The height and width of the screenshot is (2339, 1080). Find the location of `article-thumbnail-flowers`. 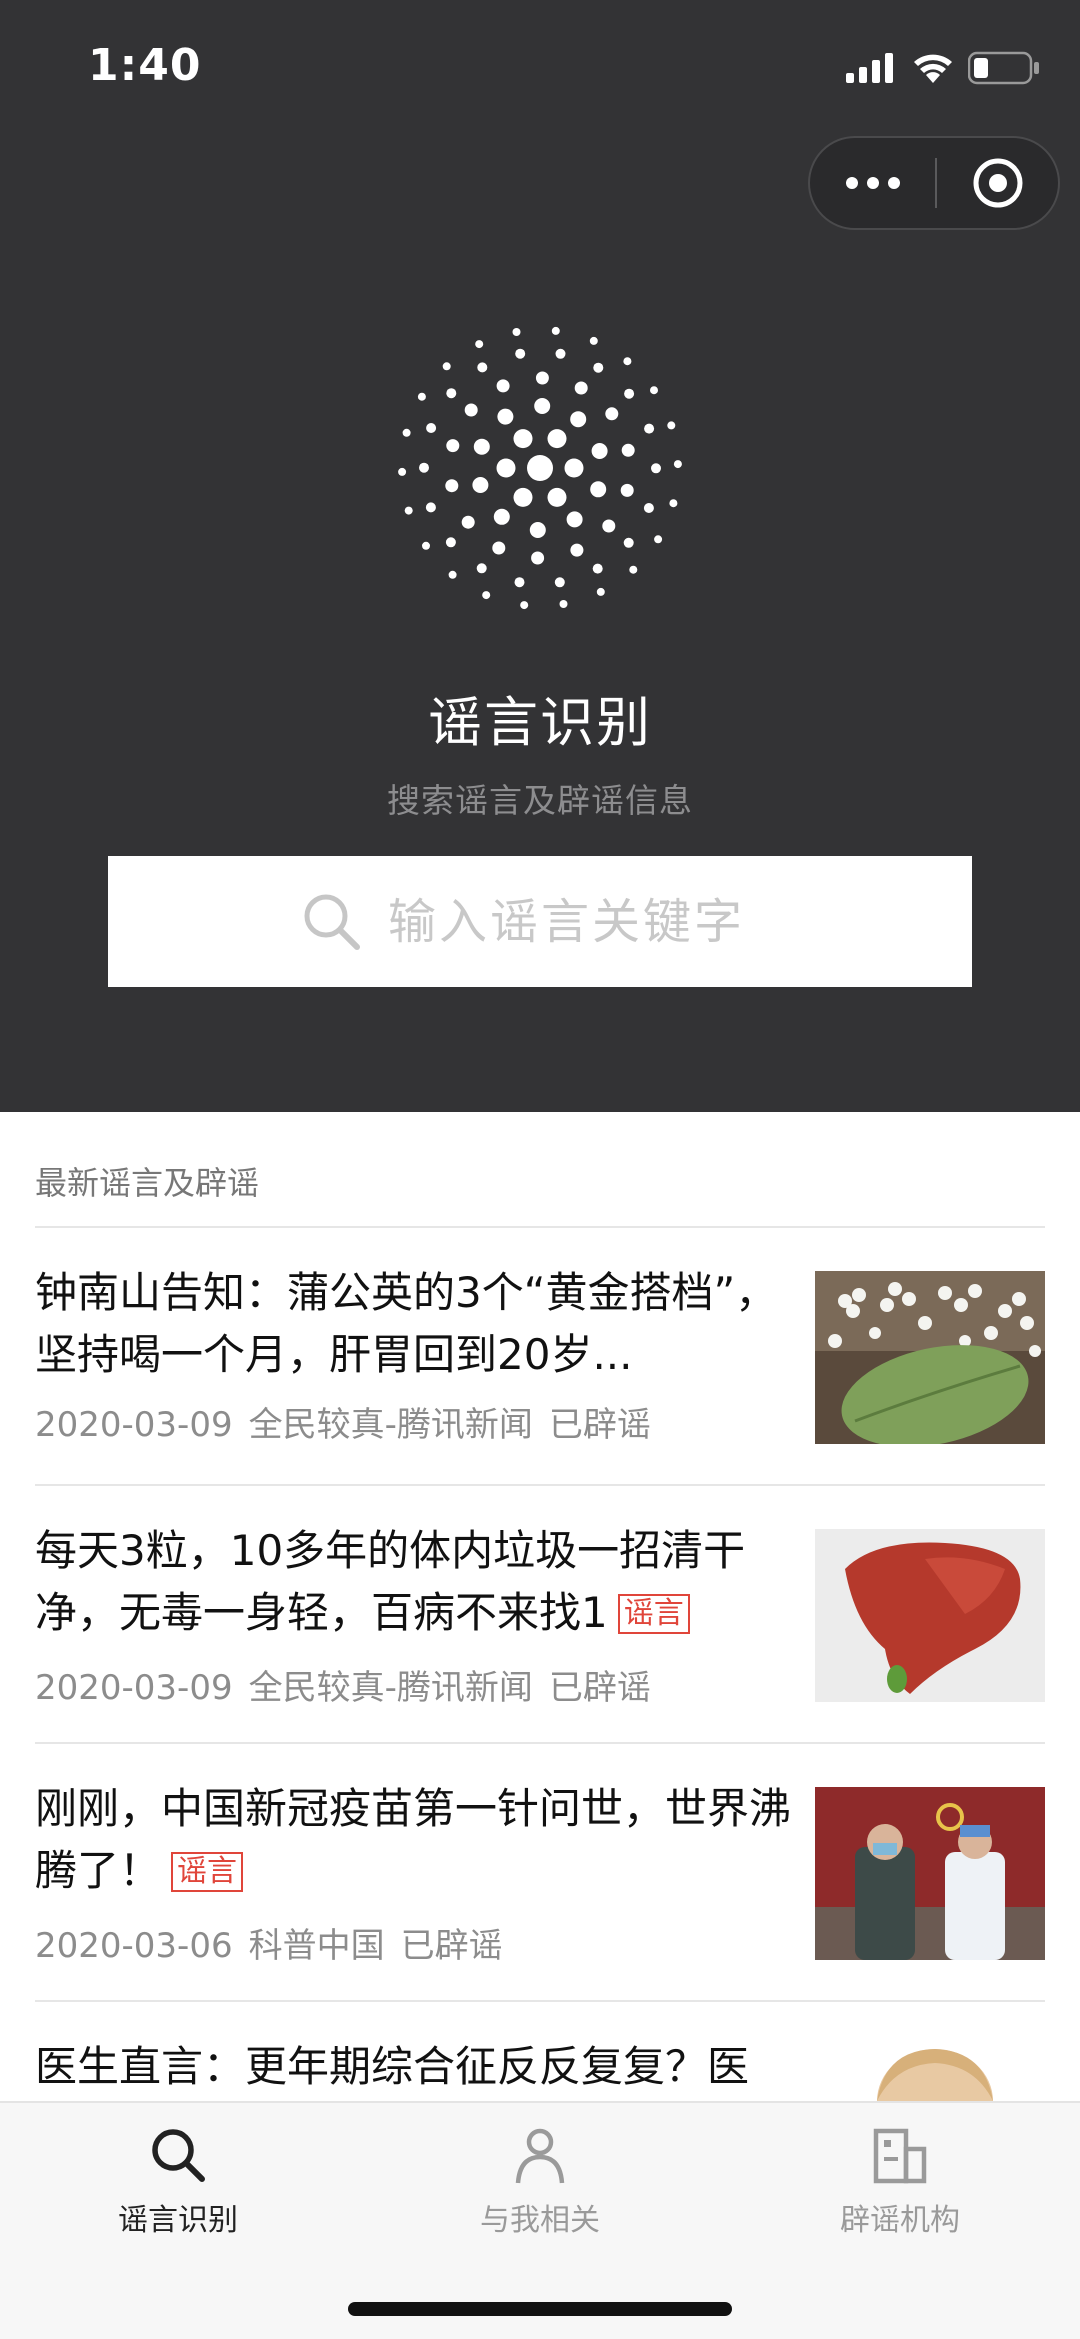

article-thumbnail-flowers is located at coordinates (930, 1357).